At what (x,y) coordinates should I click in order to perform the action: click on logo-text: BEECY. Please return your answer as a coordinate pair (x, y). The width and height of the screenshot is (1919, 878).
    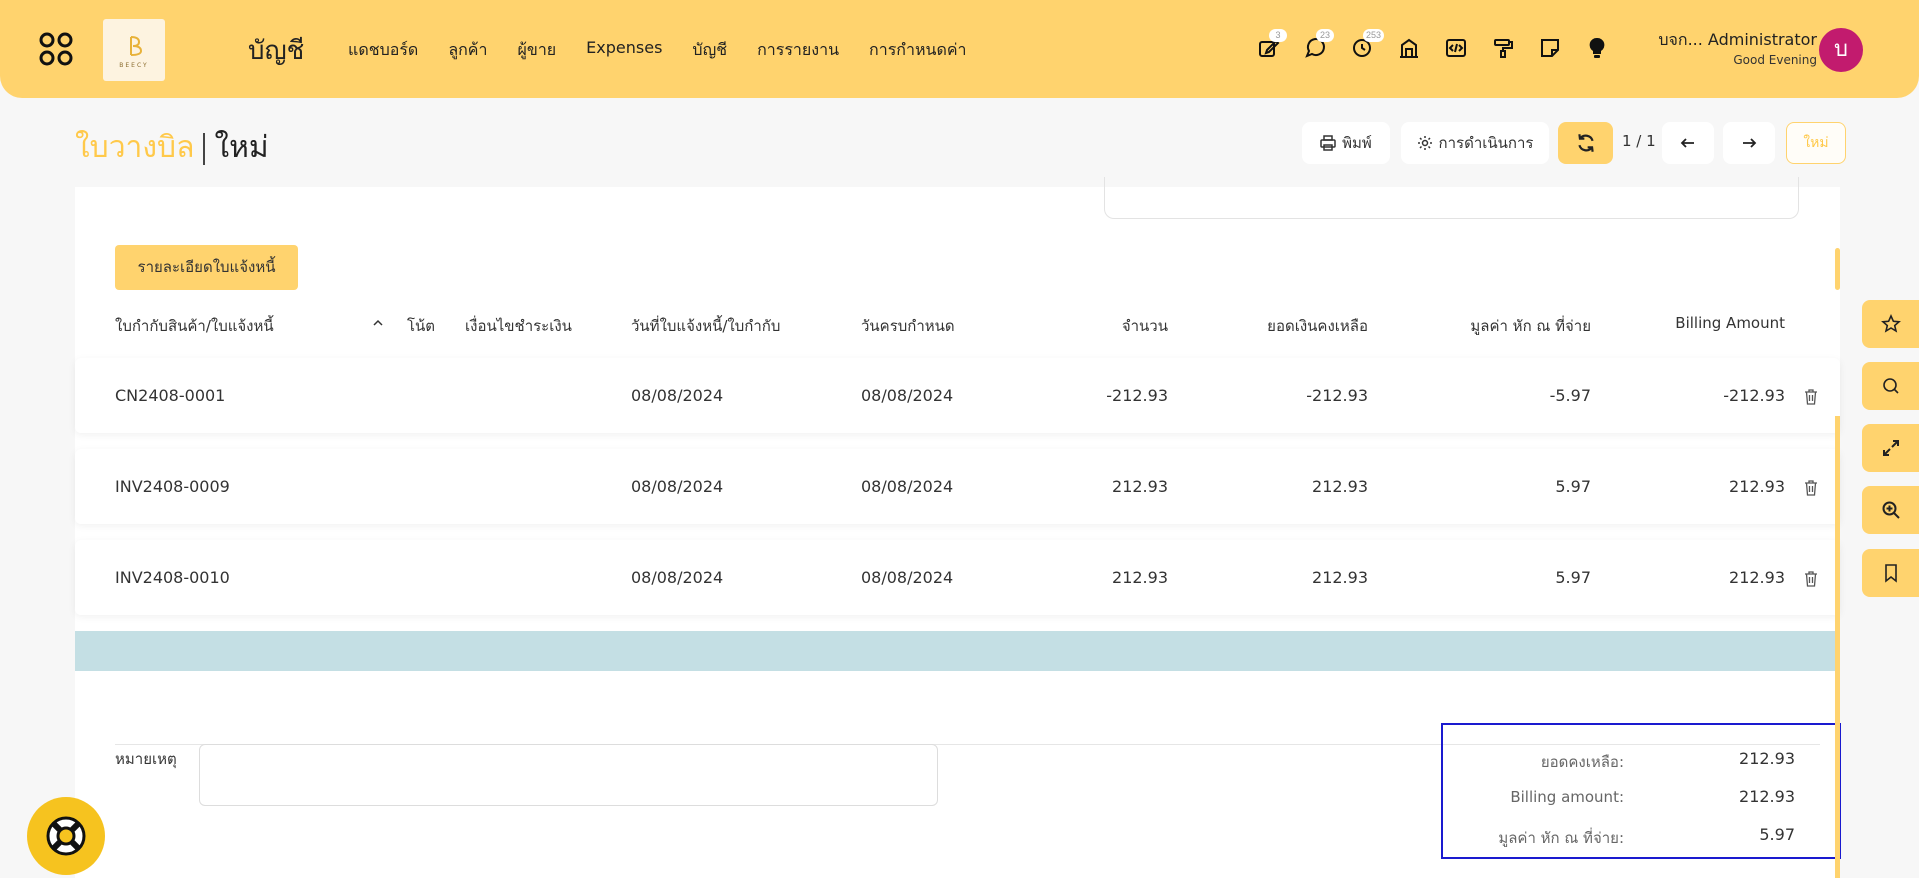
    Looking at the image, I should click on (134, 65).